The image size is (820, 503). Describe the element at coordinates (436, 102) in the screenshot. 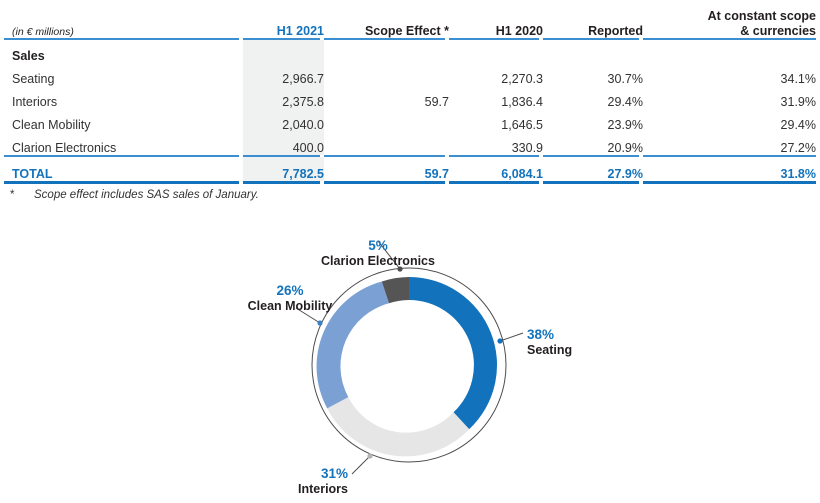

I see `cell-interiors-scope-effect: 59.7` at that location.